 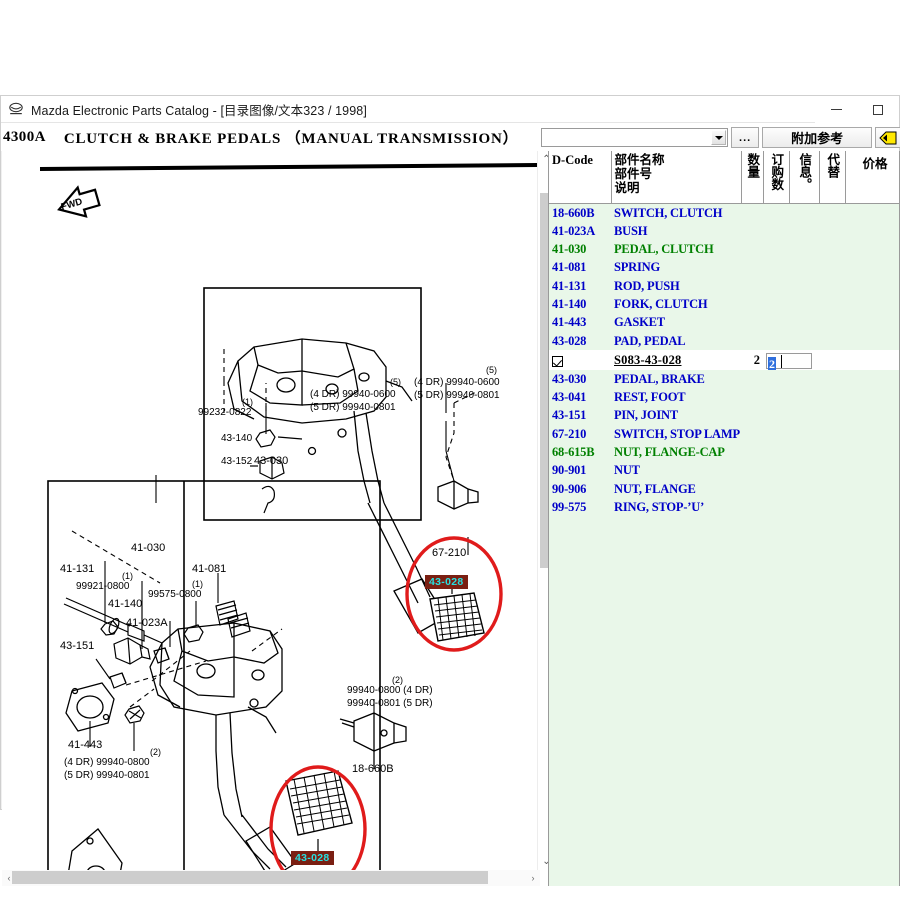 What do you see at coordinates (580, 231) in the screenshot?
I see `cell-dcode: 41-023A` at bounding box center [580, 231].